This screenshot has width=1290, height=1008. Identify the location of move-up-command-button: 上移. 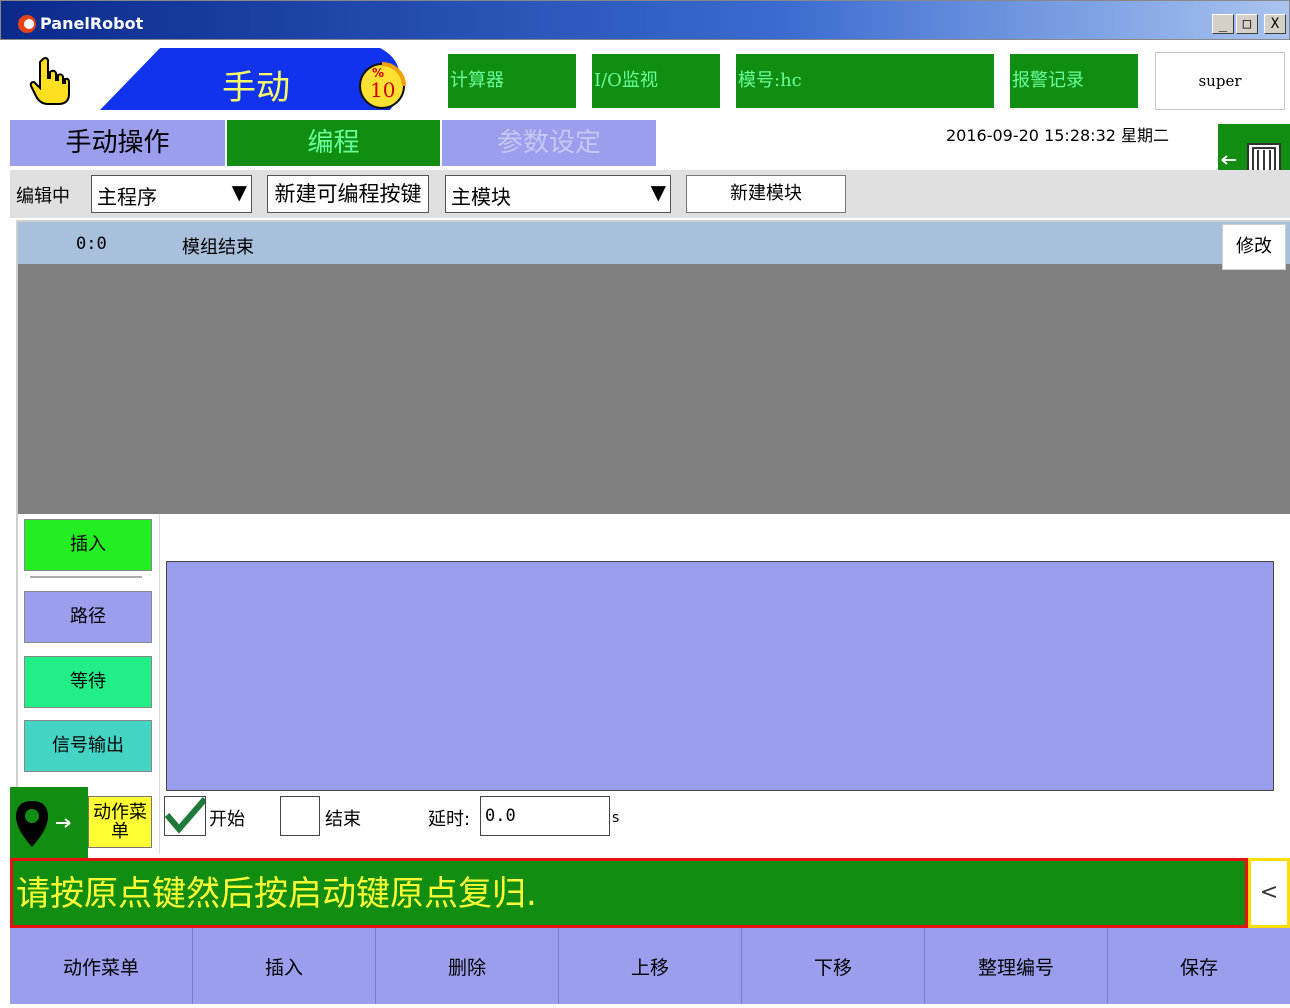
(650, 966).